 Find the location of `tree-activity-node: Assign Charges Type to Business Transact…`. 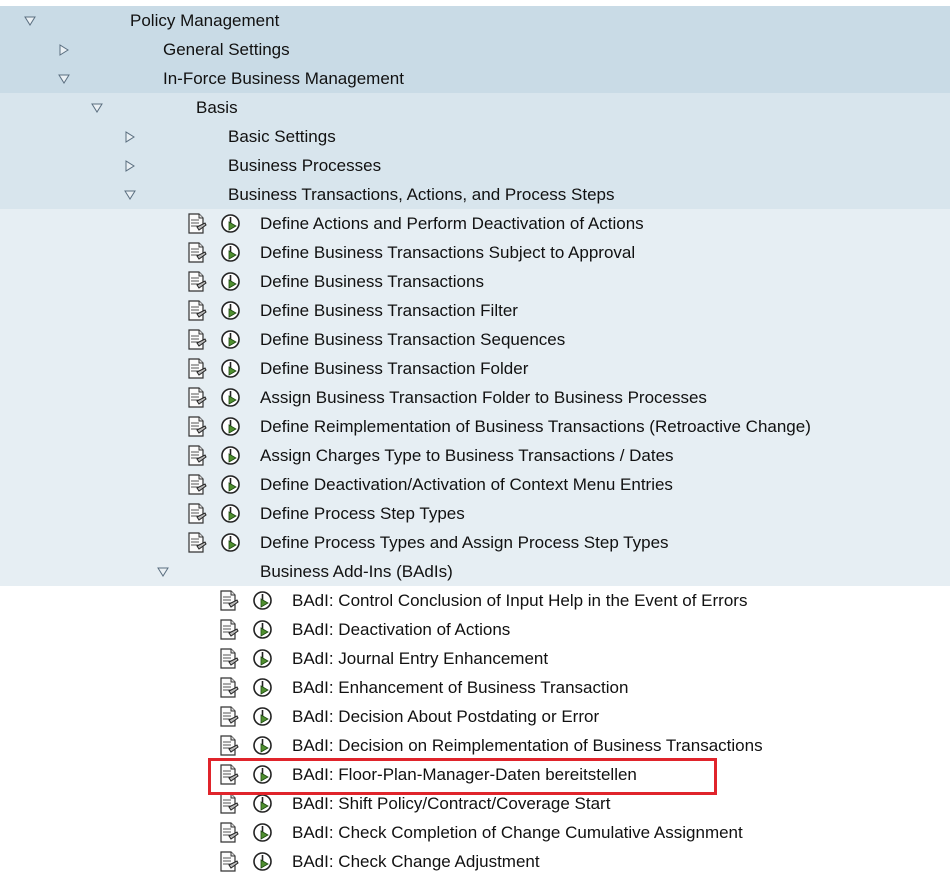

tree-activity-node: Assign Charges Type to Business Transact… is located at coordinates (475, 455).